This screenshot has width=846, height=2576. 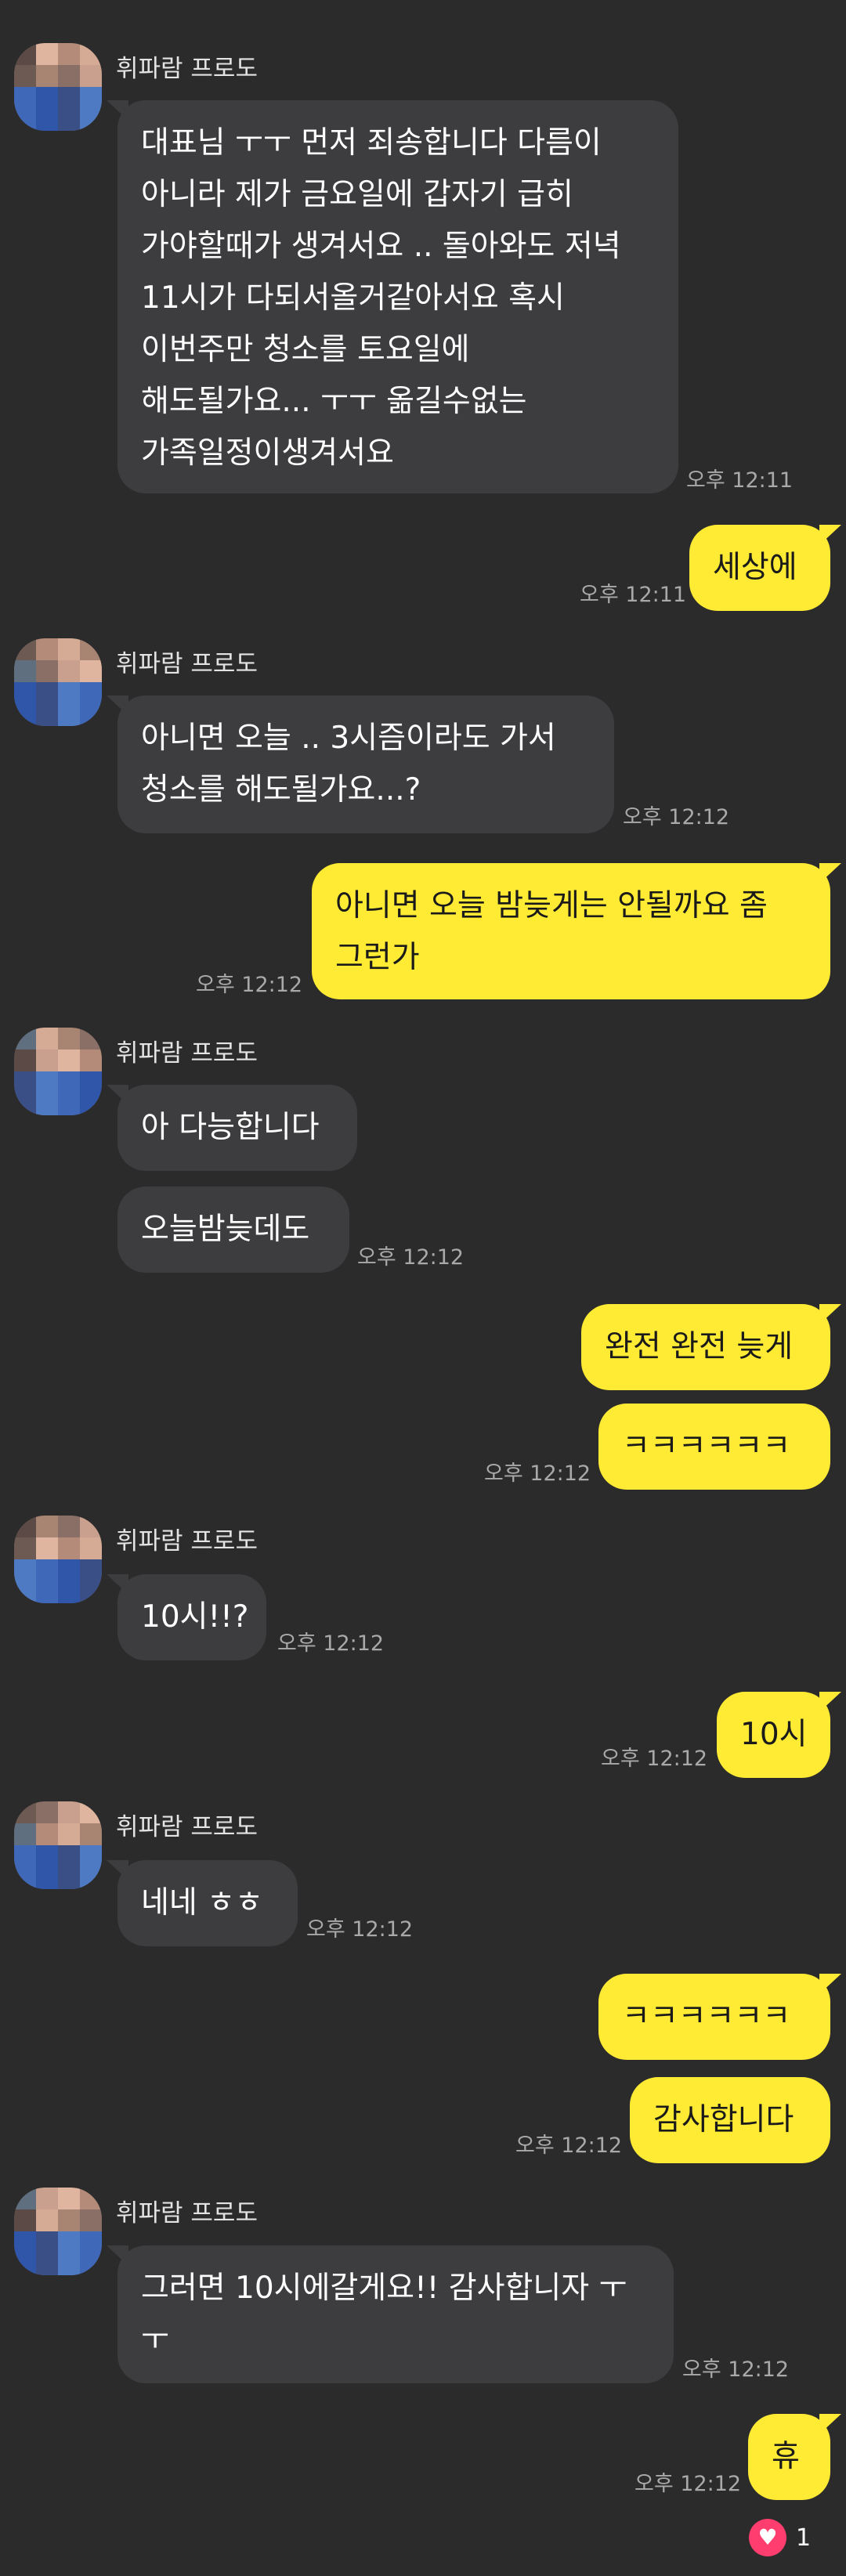 I want to click on message-line: 아니라 제가 금요일에 갑자기 급히, so click(x=357, y=194).